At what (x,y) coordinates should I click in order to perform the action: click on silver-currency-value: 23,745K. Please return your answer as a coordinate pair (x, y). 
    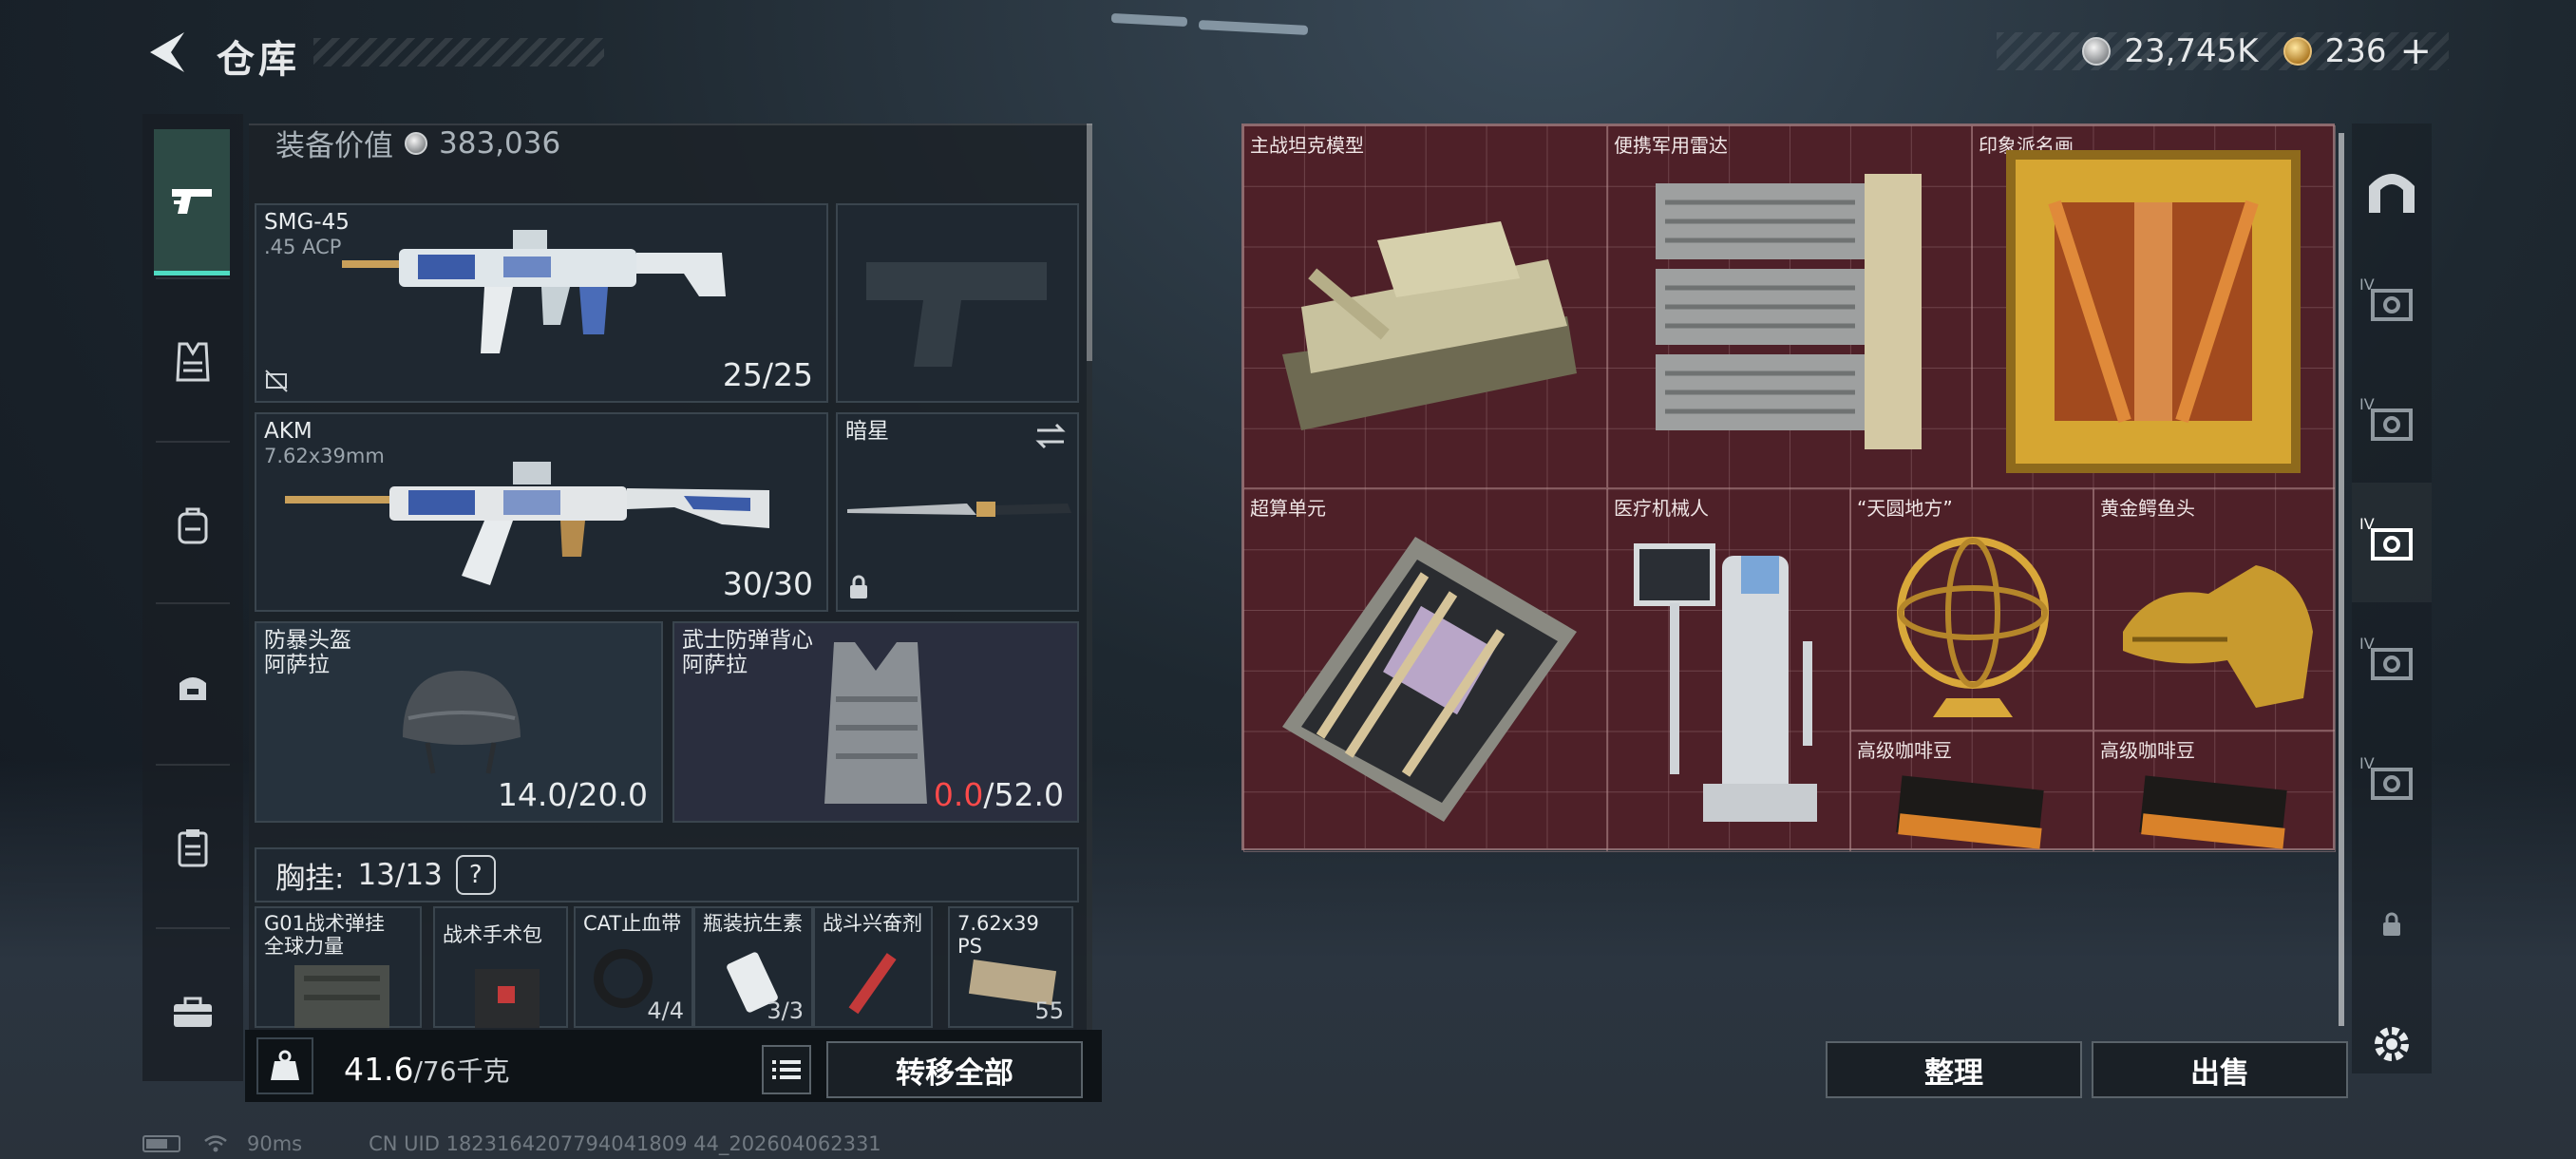
    Looking at the image, I should click on (2191, 51).